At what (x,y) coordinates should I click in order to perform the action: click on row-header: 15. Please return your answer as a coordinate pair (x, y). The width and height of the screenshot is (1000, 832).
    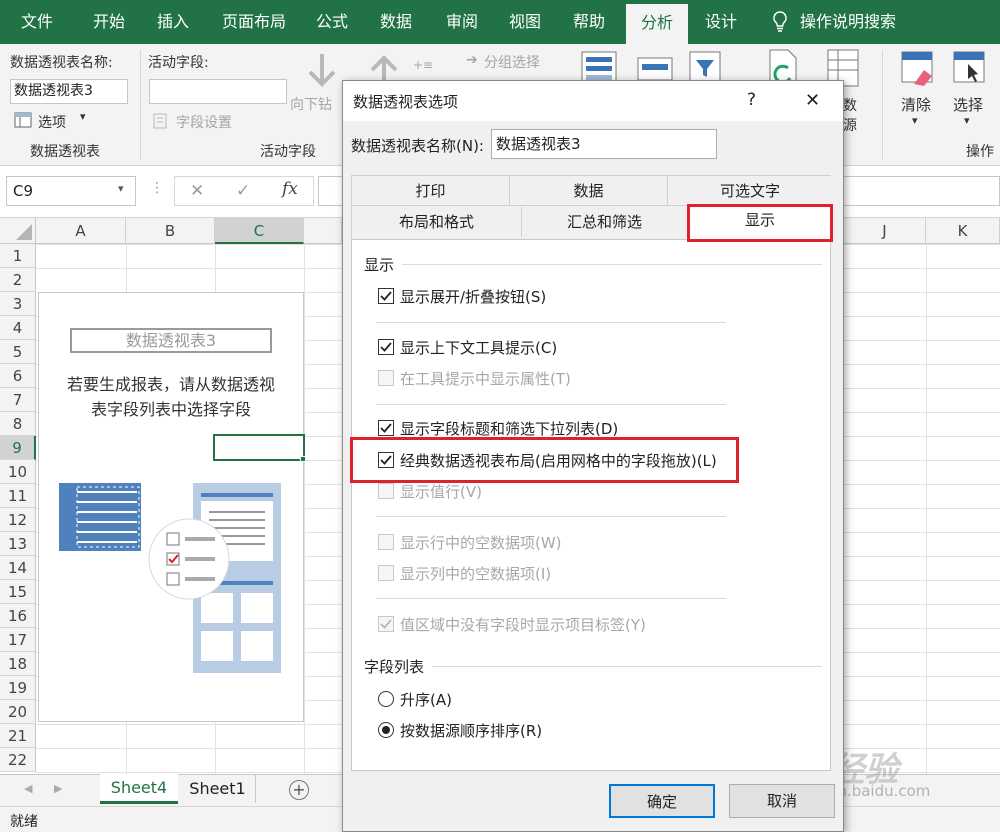
    Looking at the image, I should click on (18, 592).